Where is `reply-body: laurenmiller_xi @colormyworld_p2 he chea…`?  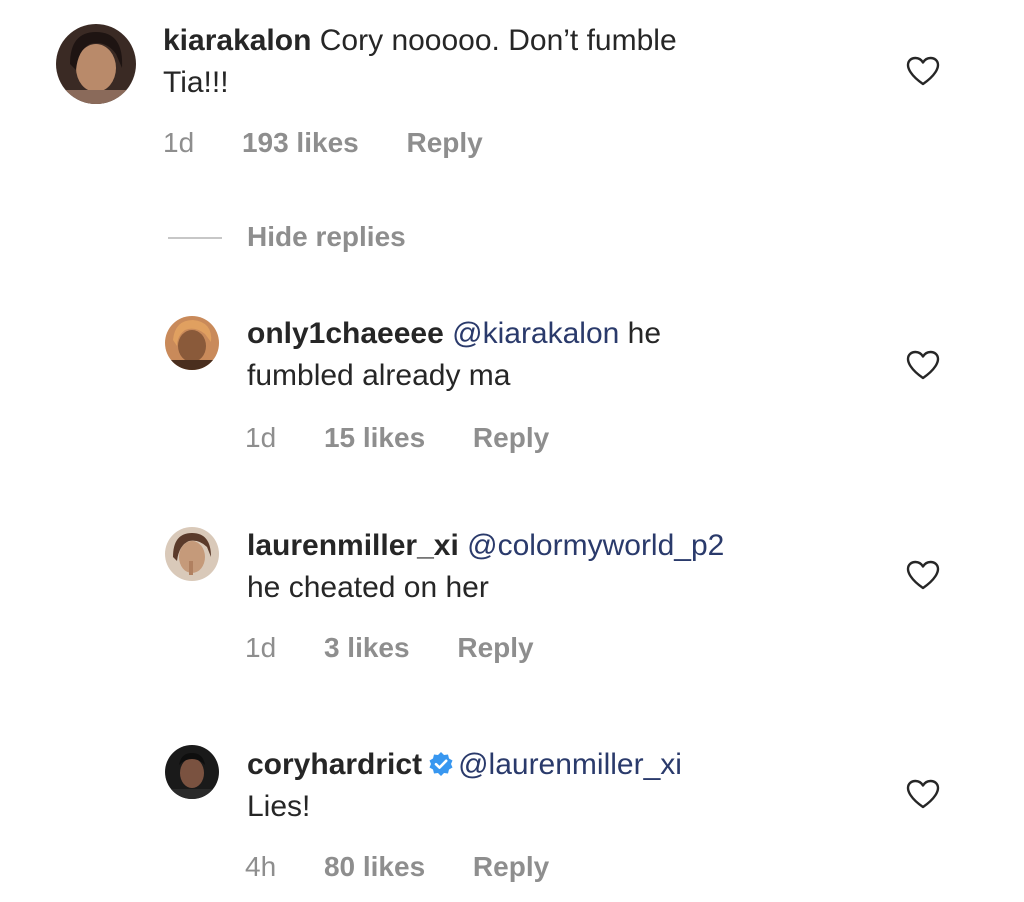 reply-body: laurenmiller_xi @colormyworld_p2 he chea… is located at coordinates (557, 567).